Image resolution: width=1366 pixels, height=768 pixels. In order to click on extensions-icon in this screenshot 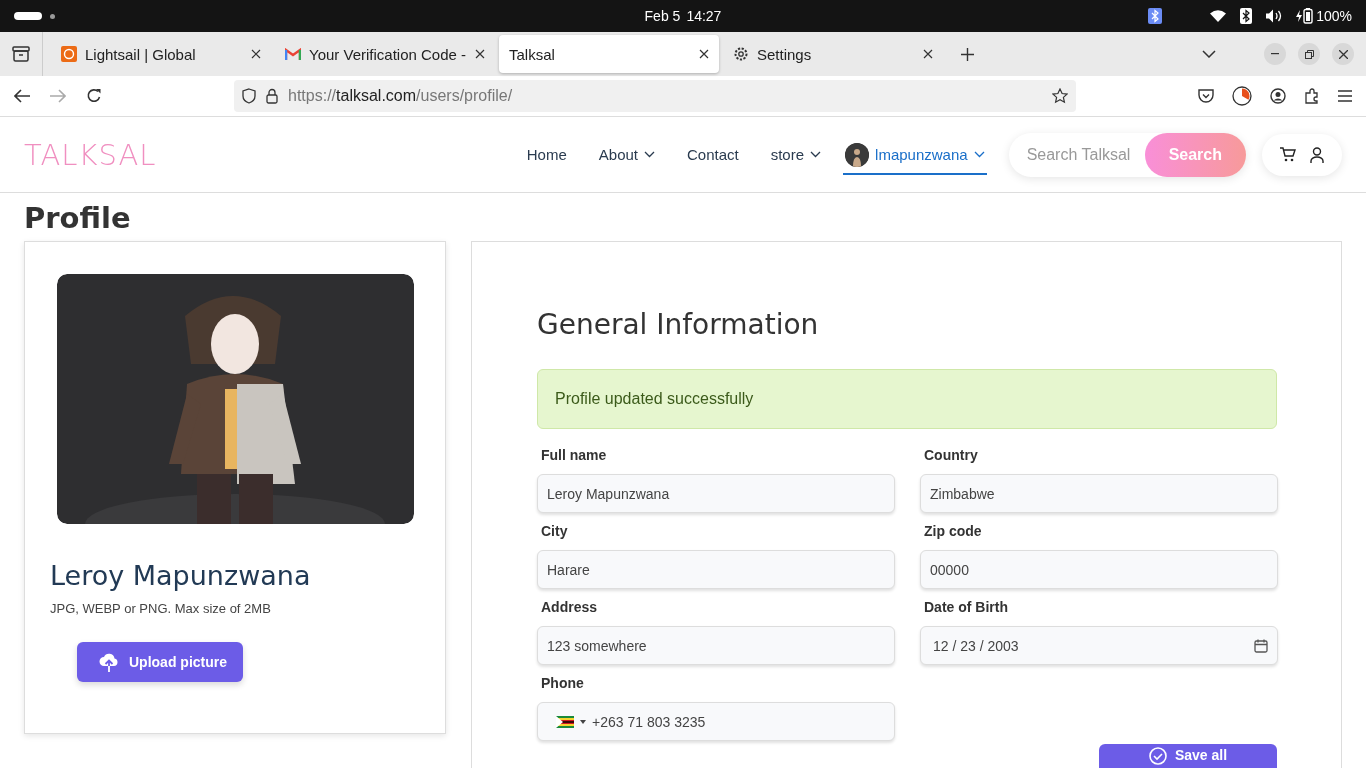, I will do `click(1312, 96)`.